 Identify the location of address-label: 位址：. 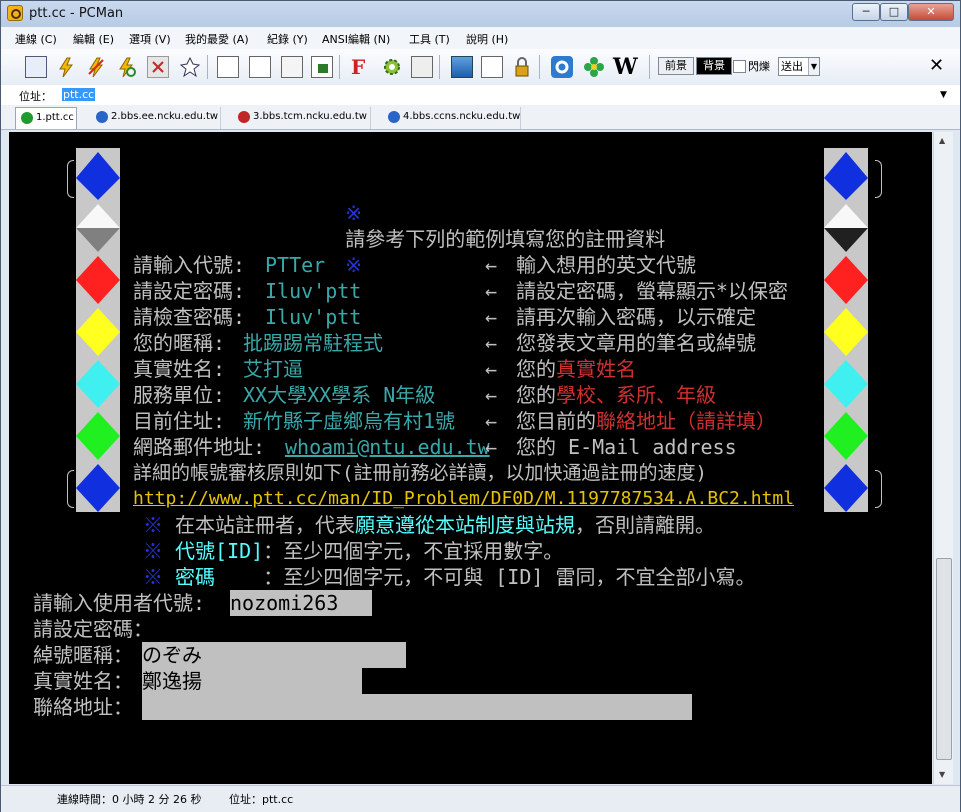
(35, 96).